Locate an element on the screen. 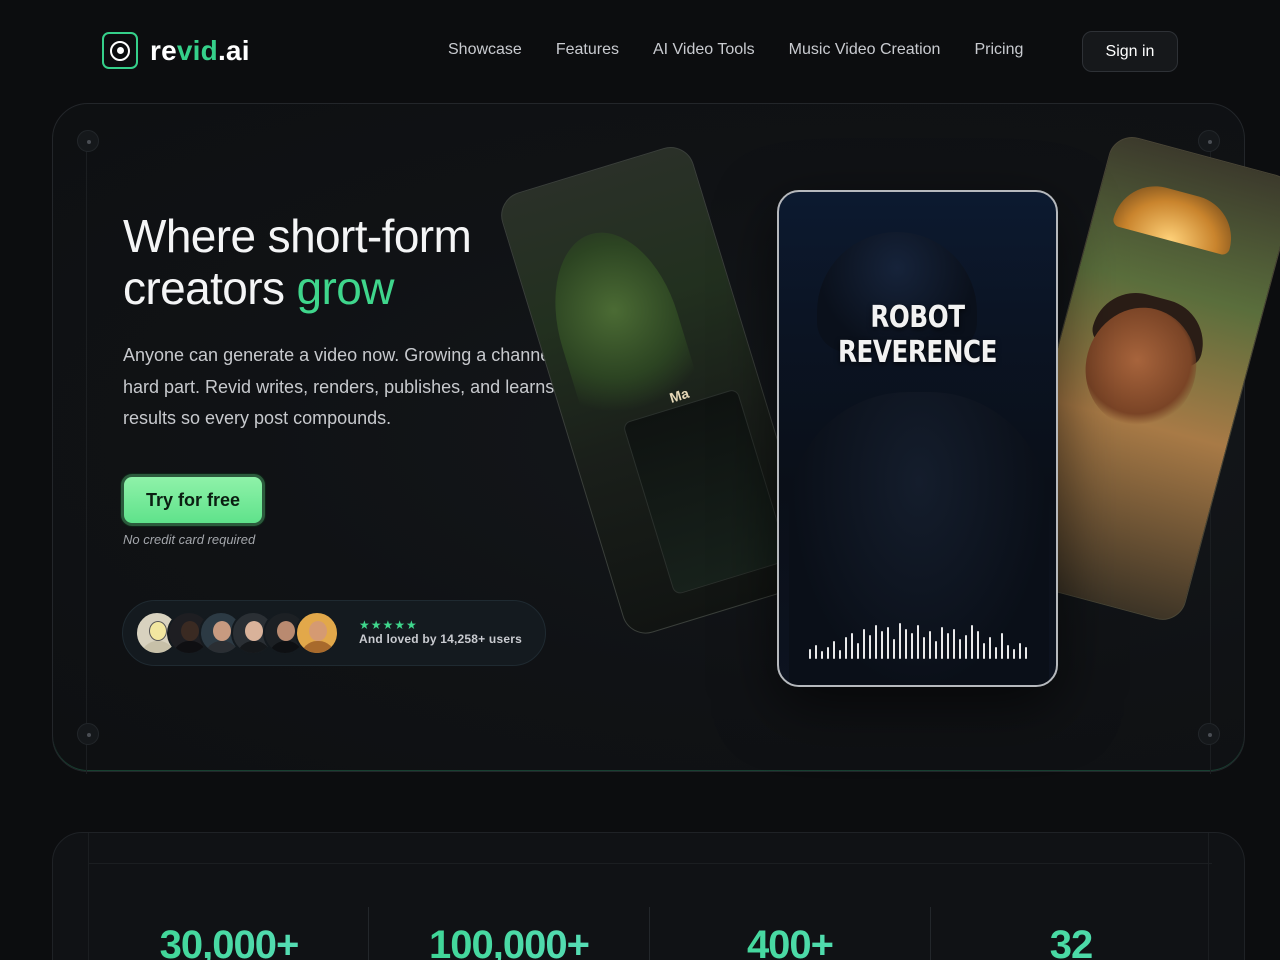 The height and width of the screenshot is (960, 1280). stat-value: 32 is located at coordinates (1071, 941).